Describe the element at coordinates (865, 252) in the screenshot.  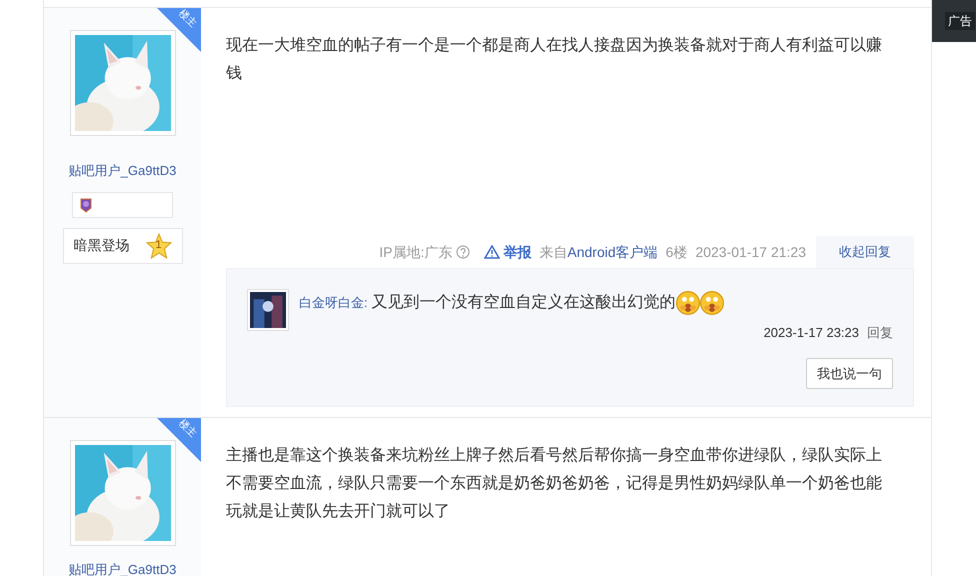
I see `collapse-replies-tab: 收起回复` at that location.